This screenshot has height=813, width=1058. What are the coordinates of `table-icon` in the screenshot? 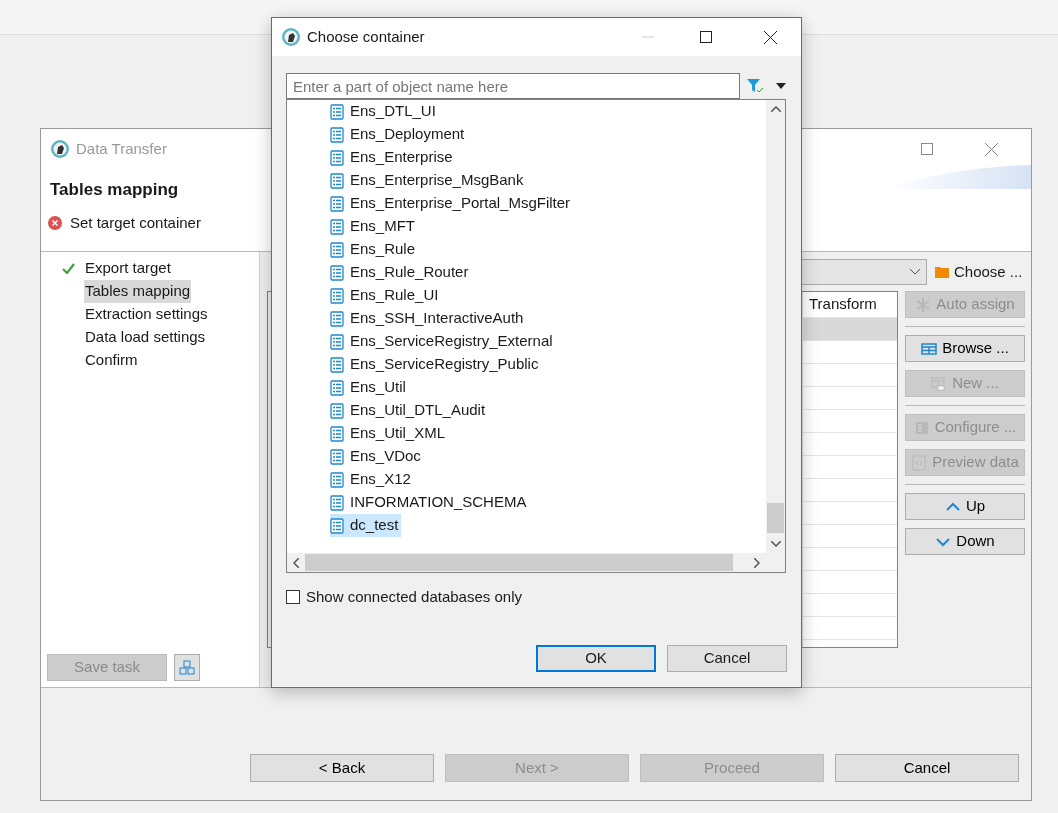 It's located at (929, 348).